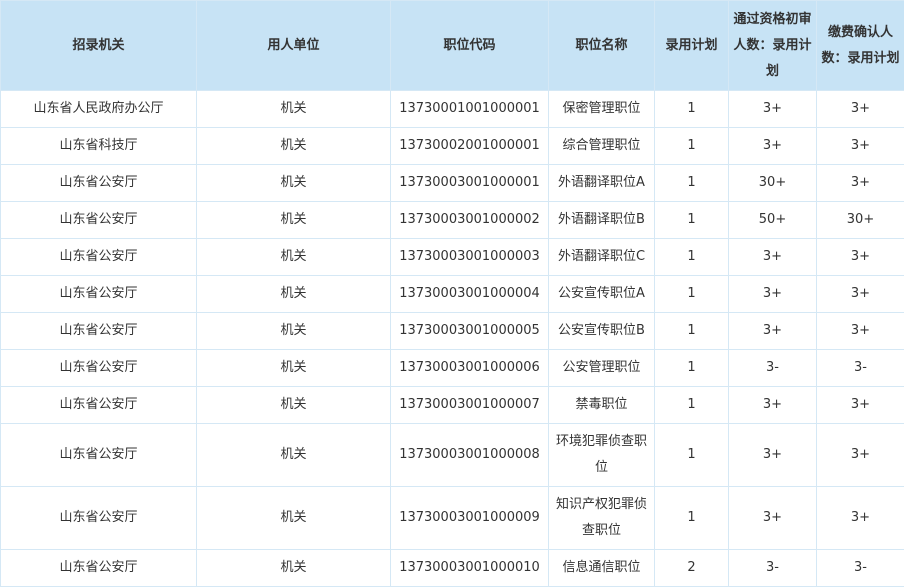 This screenshot has height=588, width=904. I want to click on cell-position: 外语翻译职位C, so click(601, 257).